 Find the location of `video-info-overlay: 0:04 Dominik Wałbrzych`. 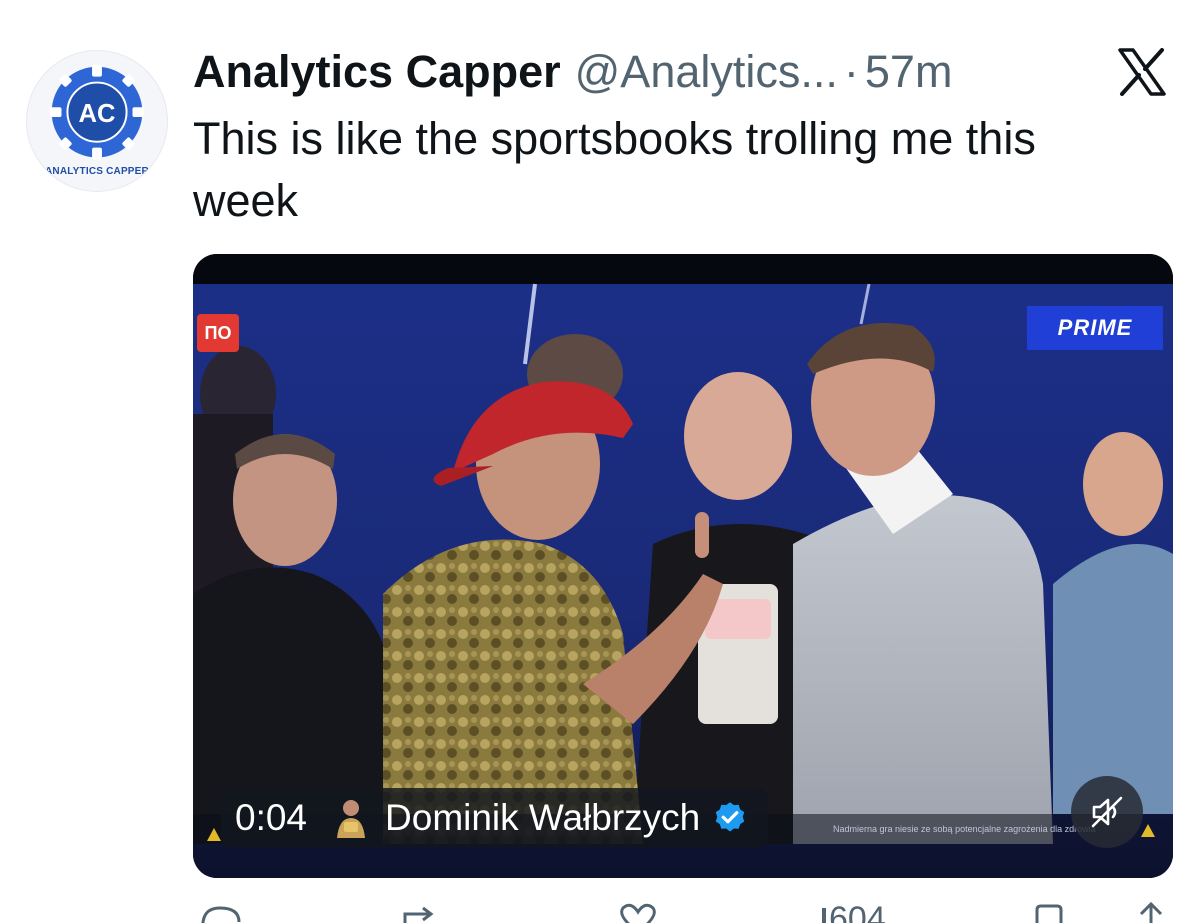

video-info-overlay: 0:04 Dominik Wałbrzych is located at coordinates (495, 818).